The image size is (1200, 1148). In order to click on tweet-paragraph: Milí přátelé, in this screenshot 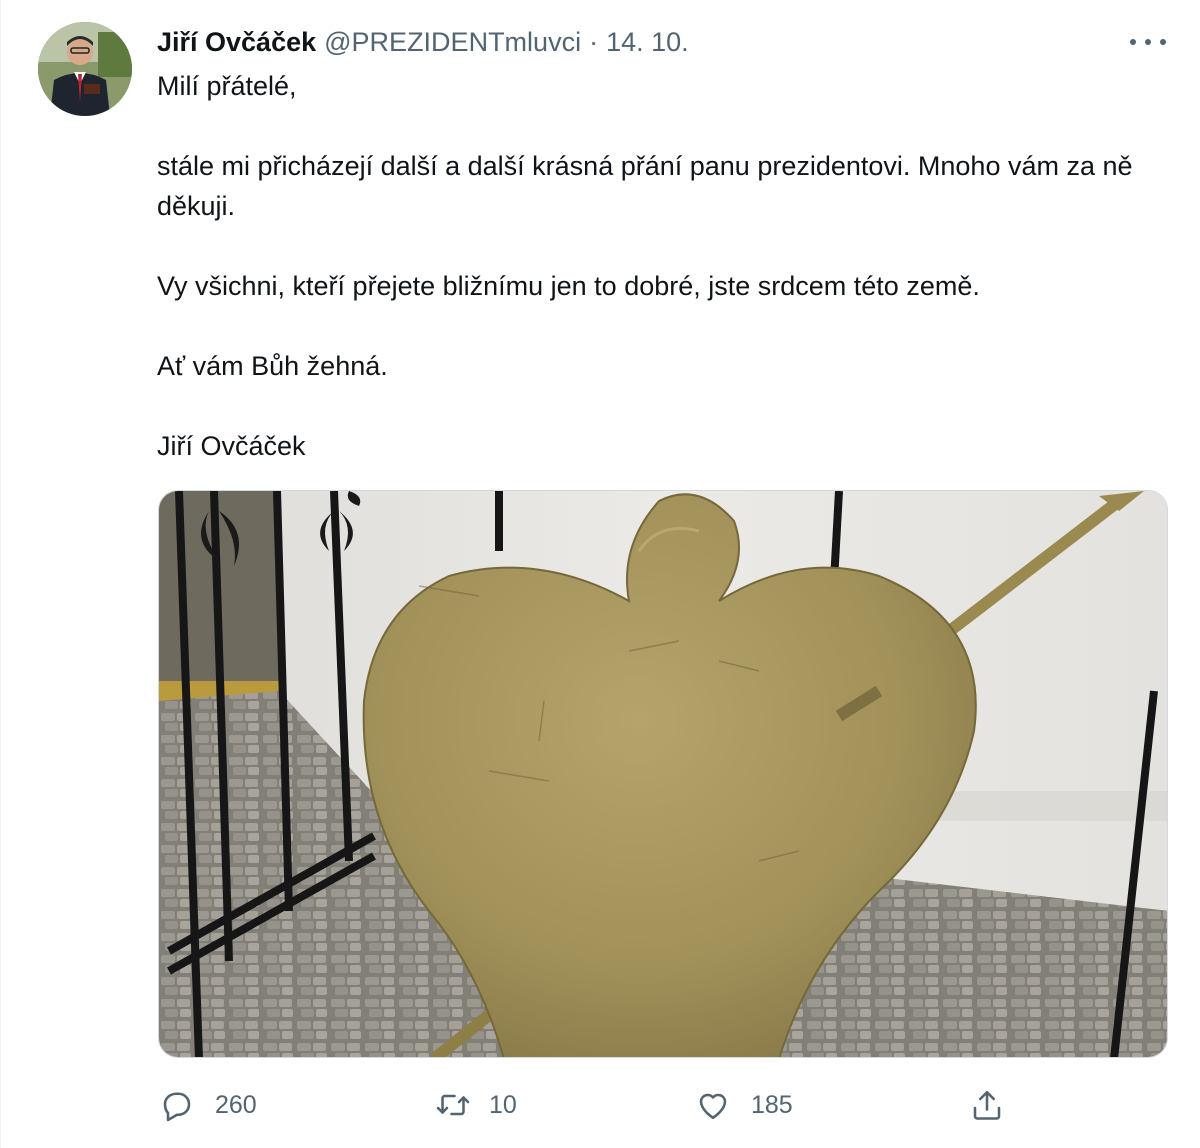, I will do `click(227, 86)`.